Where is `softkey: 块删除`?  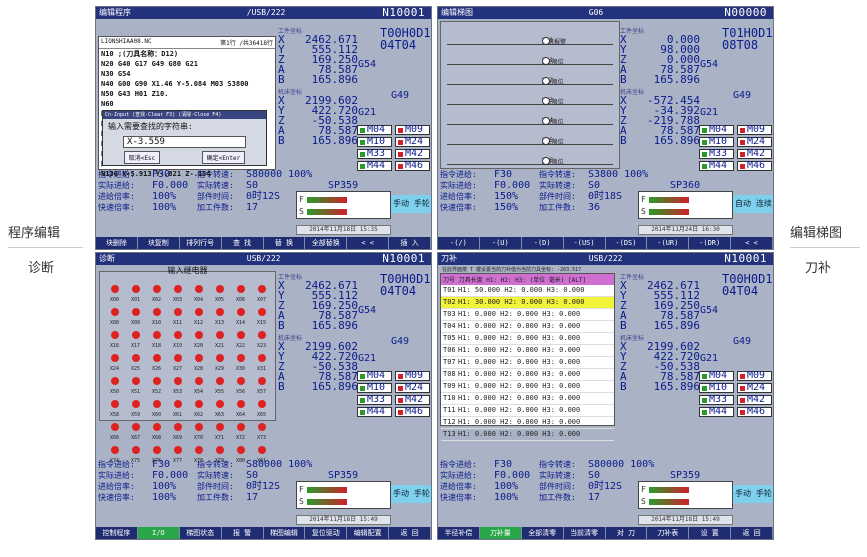 softkey: 块删除 is located at coordinates (117, 243).